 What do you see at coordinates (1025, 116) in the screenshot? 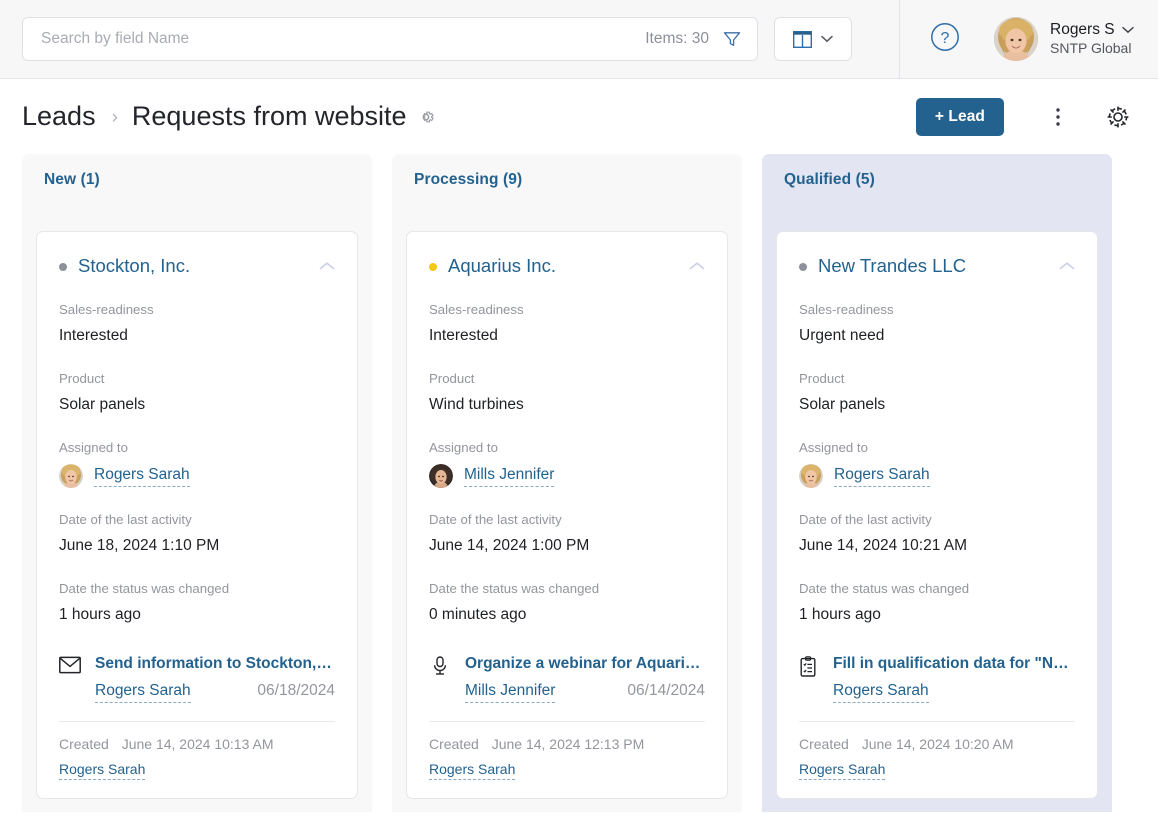
I see `title-actions: + Lead` at bounding box center [1025, 116].